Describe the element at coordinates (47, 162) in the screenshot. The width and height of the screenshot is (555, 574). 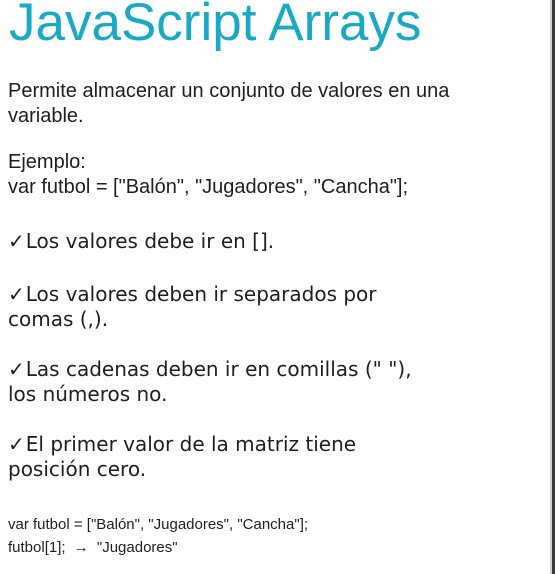
I see `example-label: Ejemplo:` at that location.